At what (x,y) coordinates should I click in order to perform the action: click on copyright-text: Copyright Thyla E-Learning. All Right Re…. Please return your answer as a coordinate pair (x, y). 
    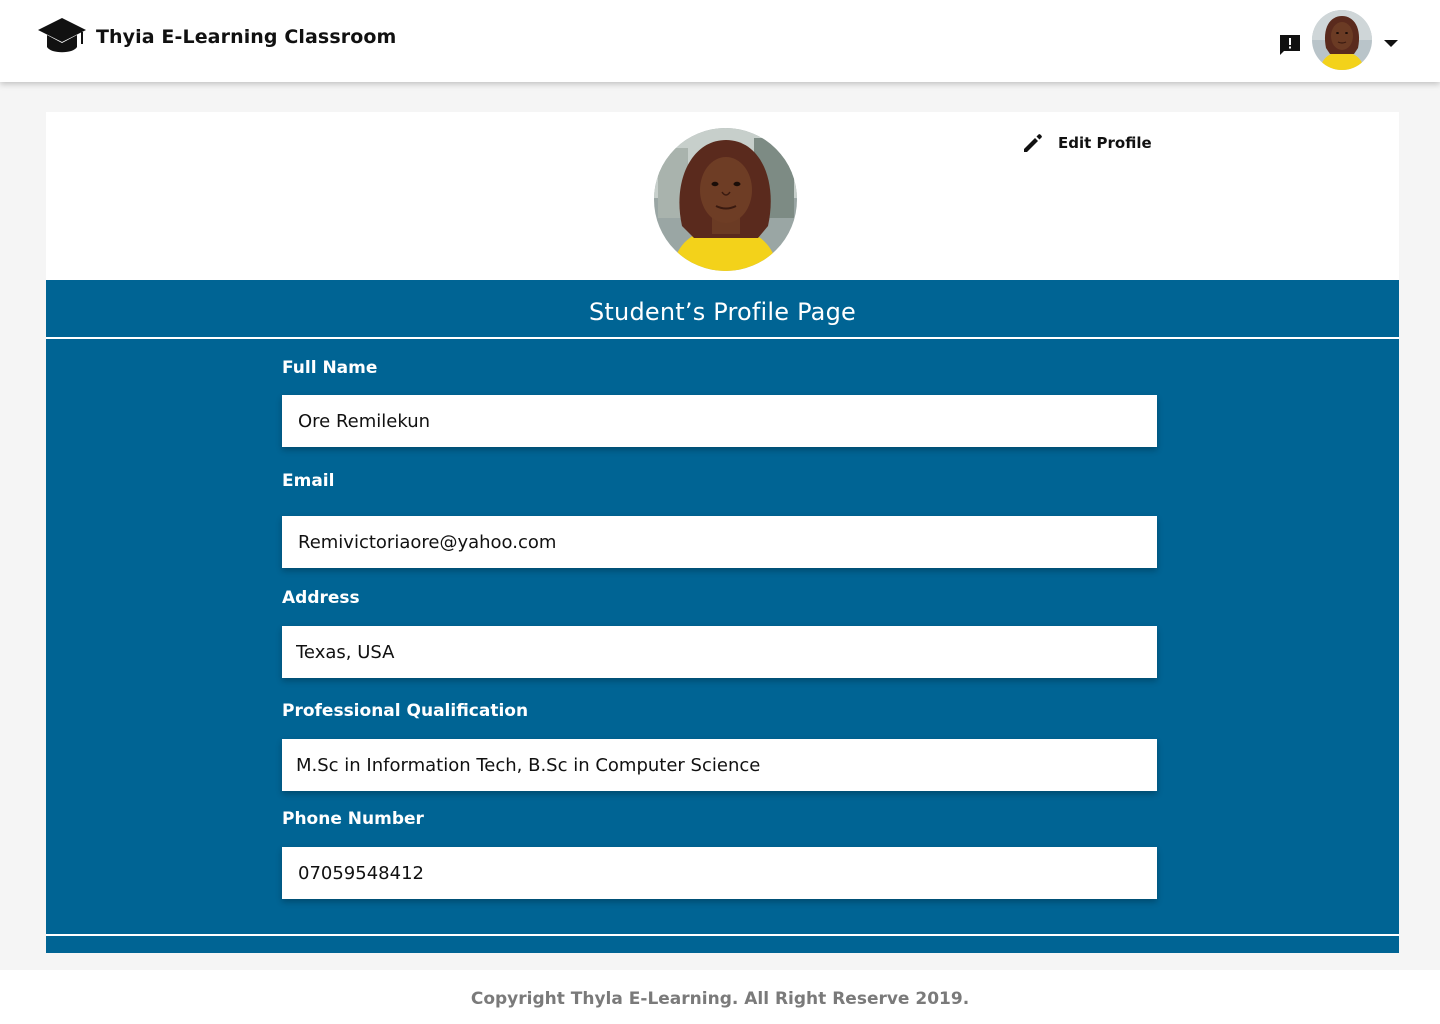
    Looking at the image, I should click on (720, 999).